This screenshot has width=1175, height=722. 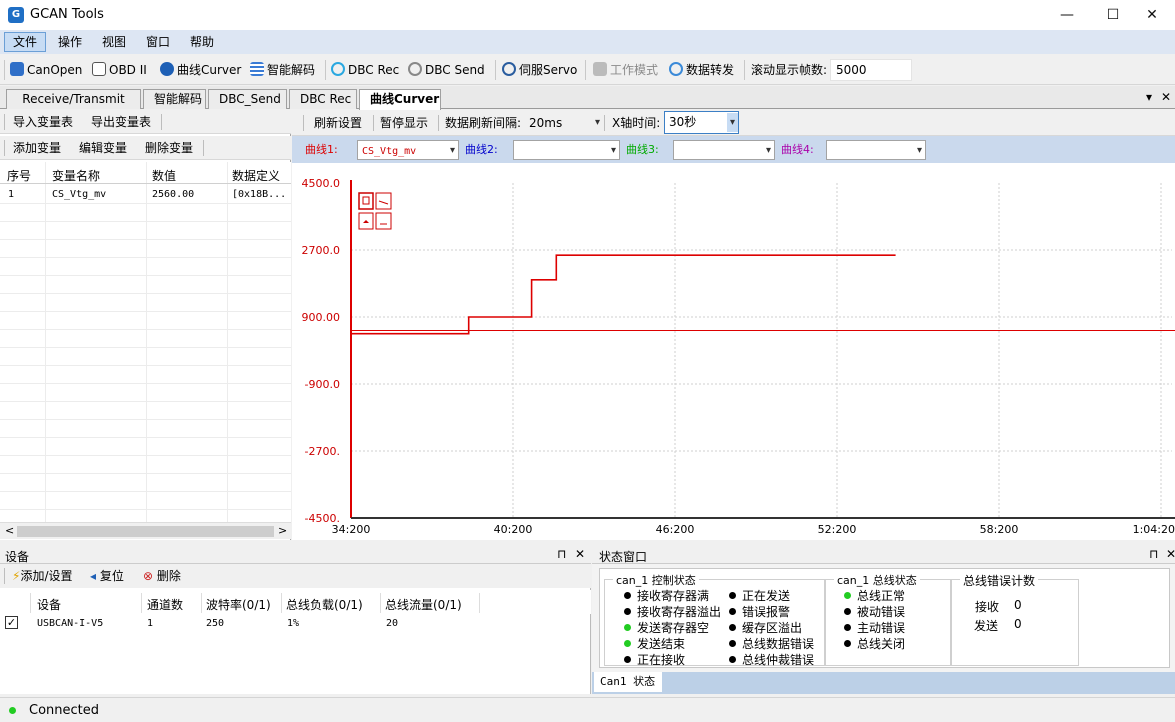 What do you see at coordinates (566, 150) in the screenshot?
I see `curve2-select: ▾` at bounding box center [566, 150].